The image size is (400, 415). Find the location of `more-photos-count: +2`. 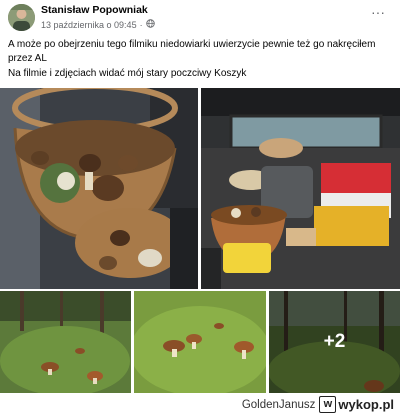

more-photos-count: +2 is located at coordinates (334, 341).